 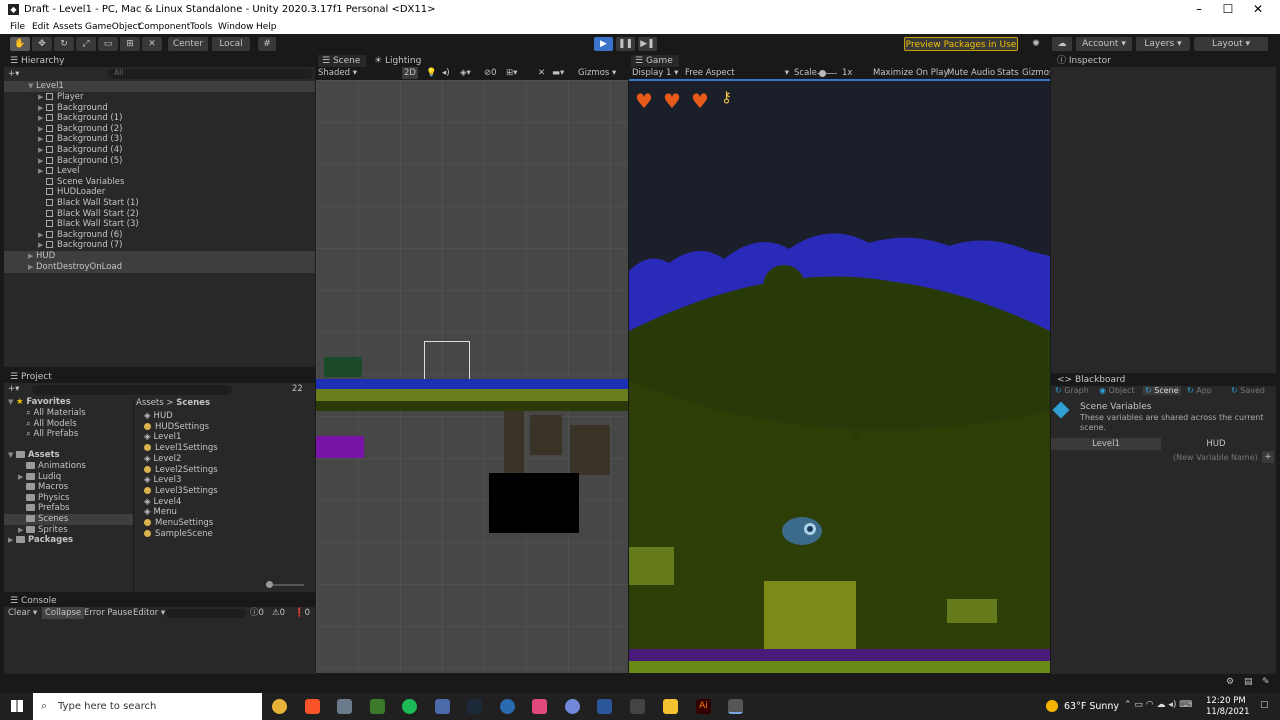 I want to click on folder-item: ▶ Ludiq, so click(x=68, y=477).